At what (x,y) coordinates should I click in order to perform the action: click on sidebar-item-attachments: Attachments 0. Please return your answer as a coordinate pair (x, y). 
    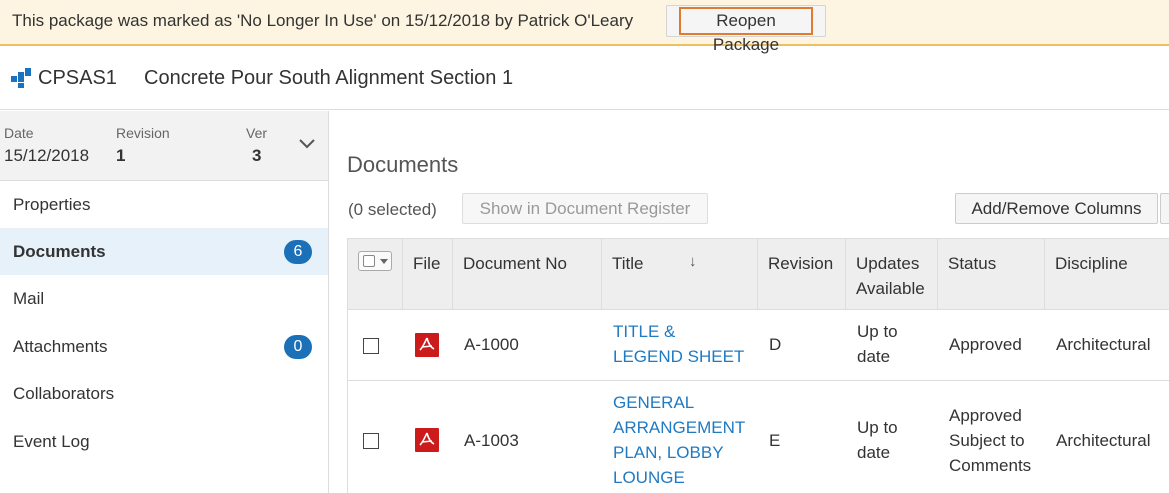
    Looking at the image, I should click on (164, 346).